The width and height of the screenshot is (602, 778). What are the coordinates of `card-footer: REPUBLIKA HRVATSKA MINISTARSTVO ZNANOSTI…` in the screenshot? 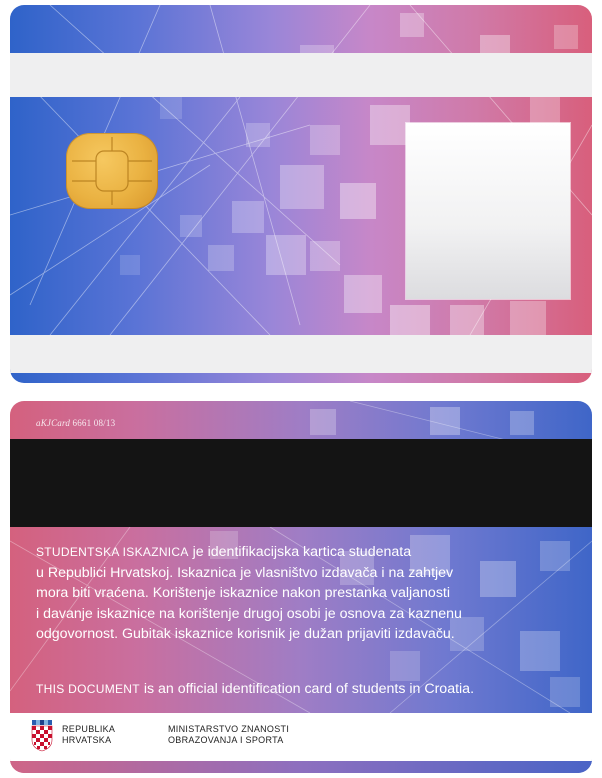 It's located at (301, 737).